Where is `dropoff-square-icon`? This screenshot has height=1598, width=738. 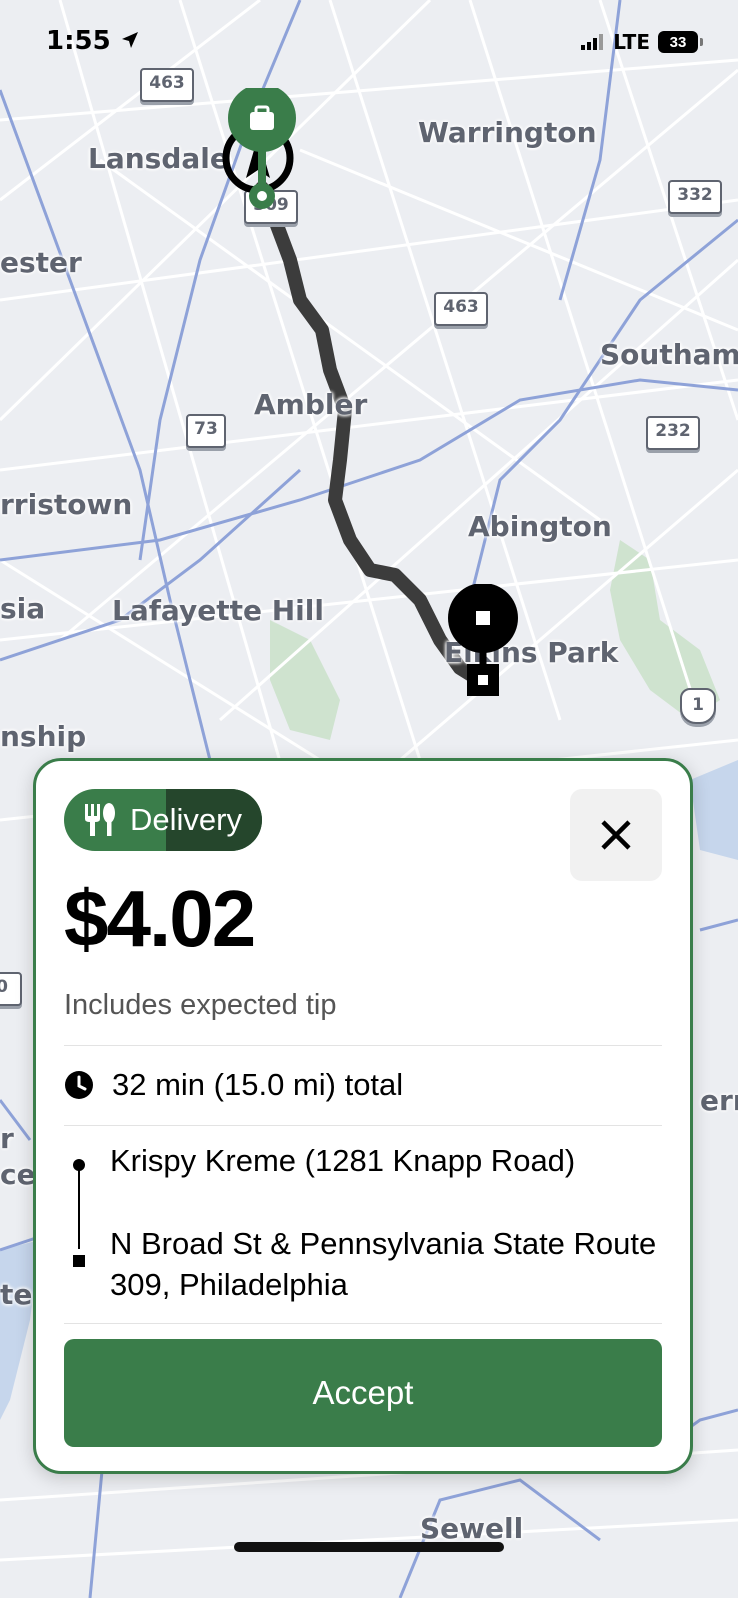 dropoff-square-icon is located at coordinates (79, 1261).